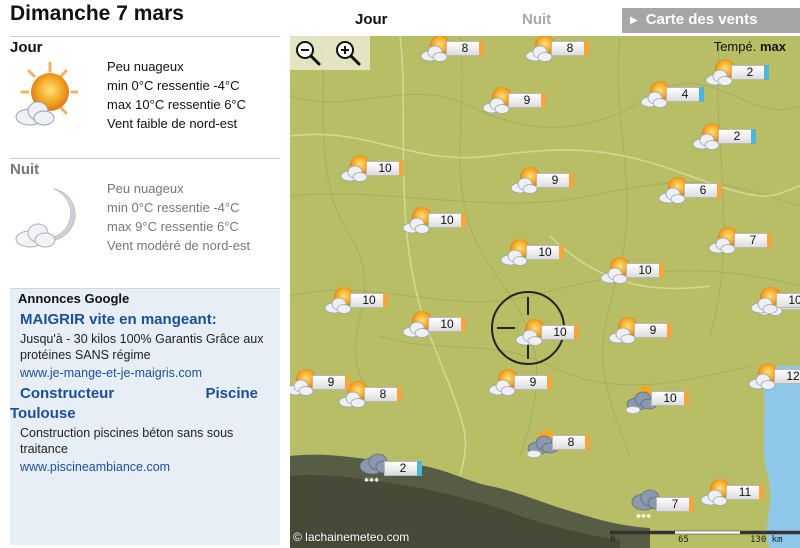  I want to click on station-temperature: 4, so click(685, 94).